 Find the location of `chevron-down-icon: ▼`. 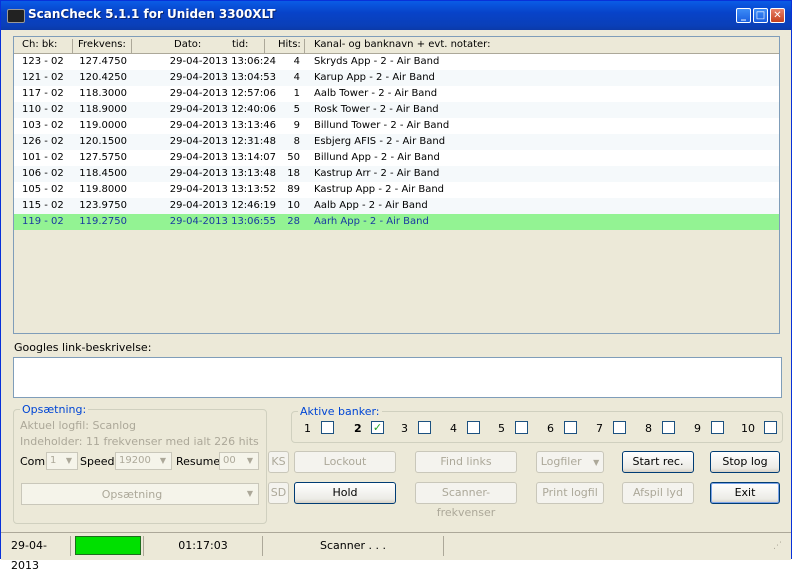

chevron-down-icon: ▼ is located at coordinates (250, 493).